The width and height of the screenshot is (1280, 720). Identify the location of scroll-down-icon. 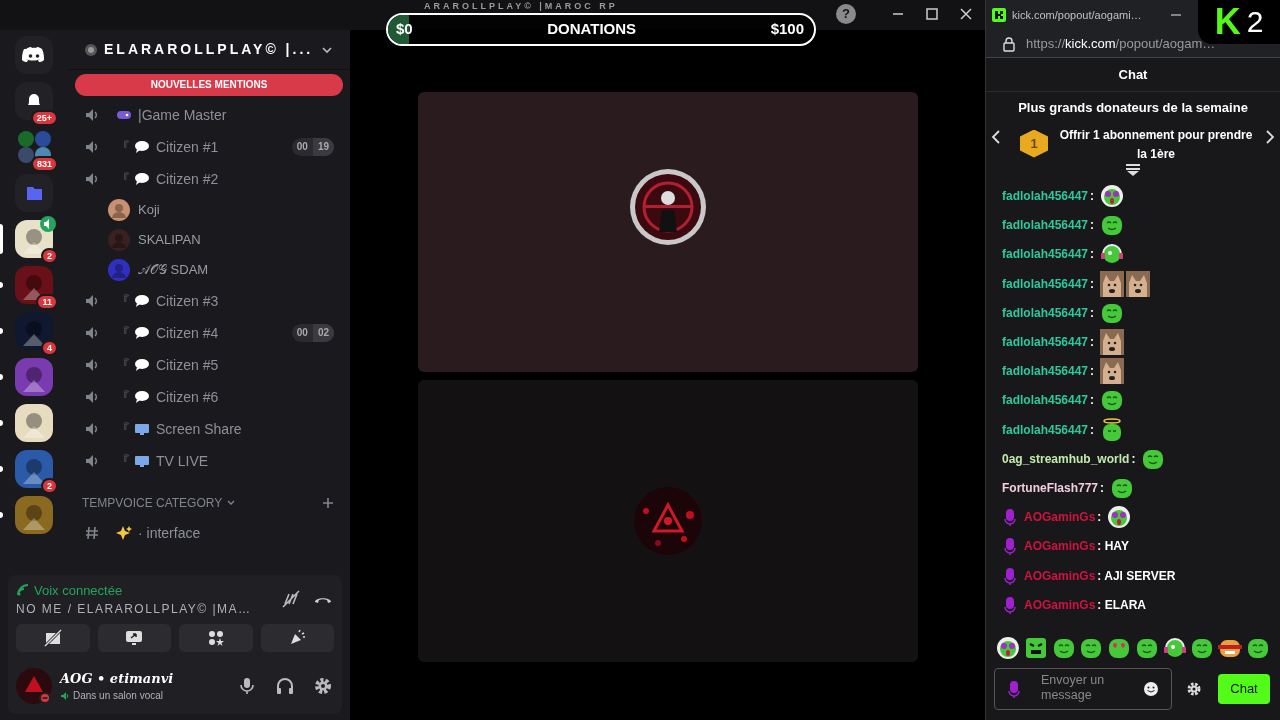
(1133, 169).